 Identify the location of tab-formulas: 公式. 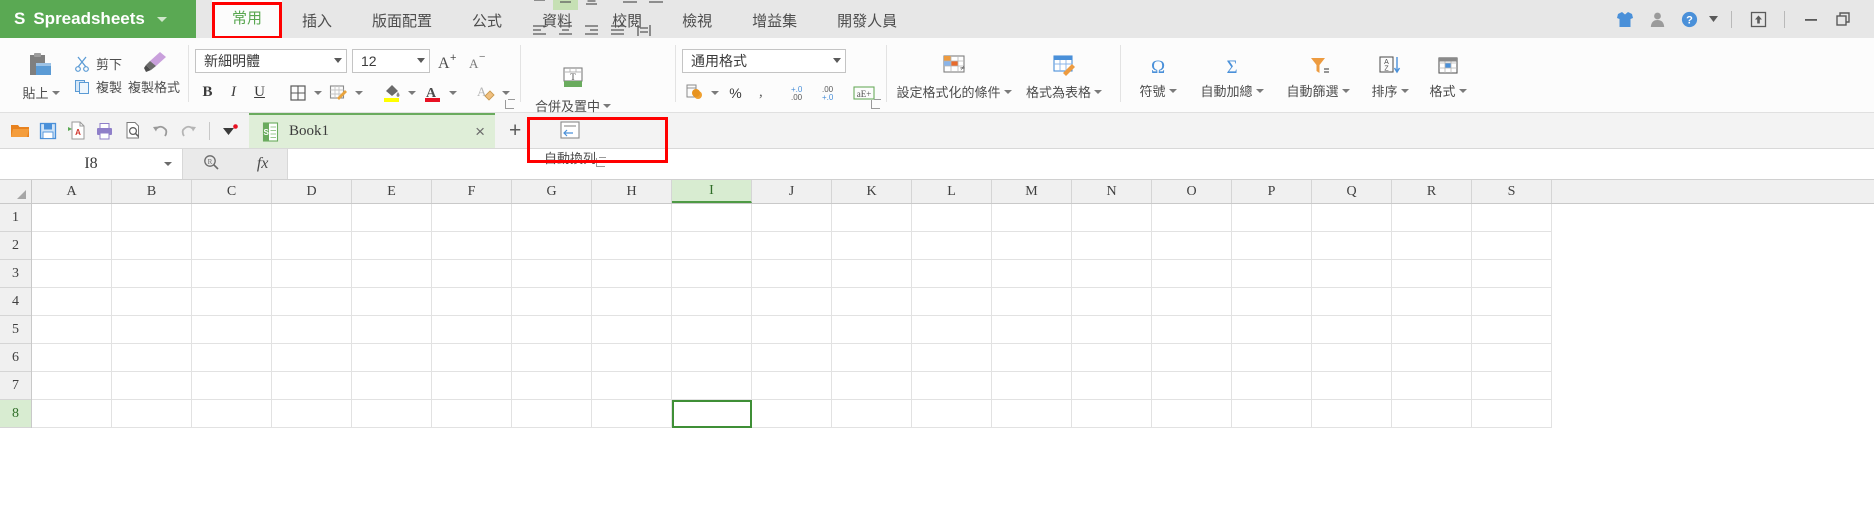
(487, 21).